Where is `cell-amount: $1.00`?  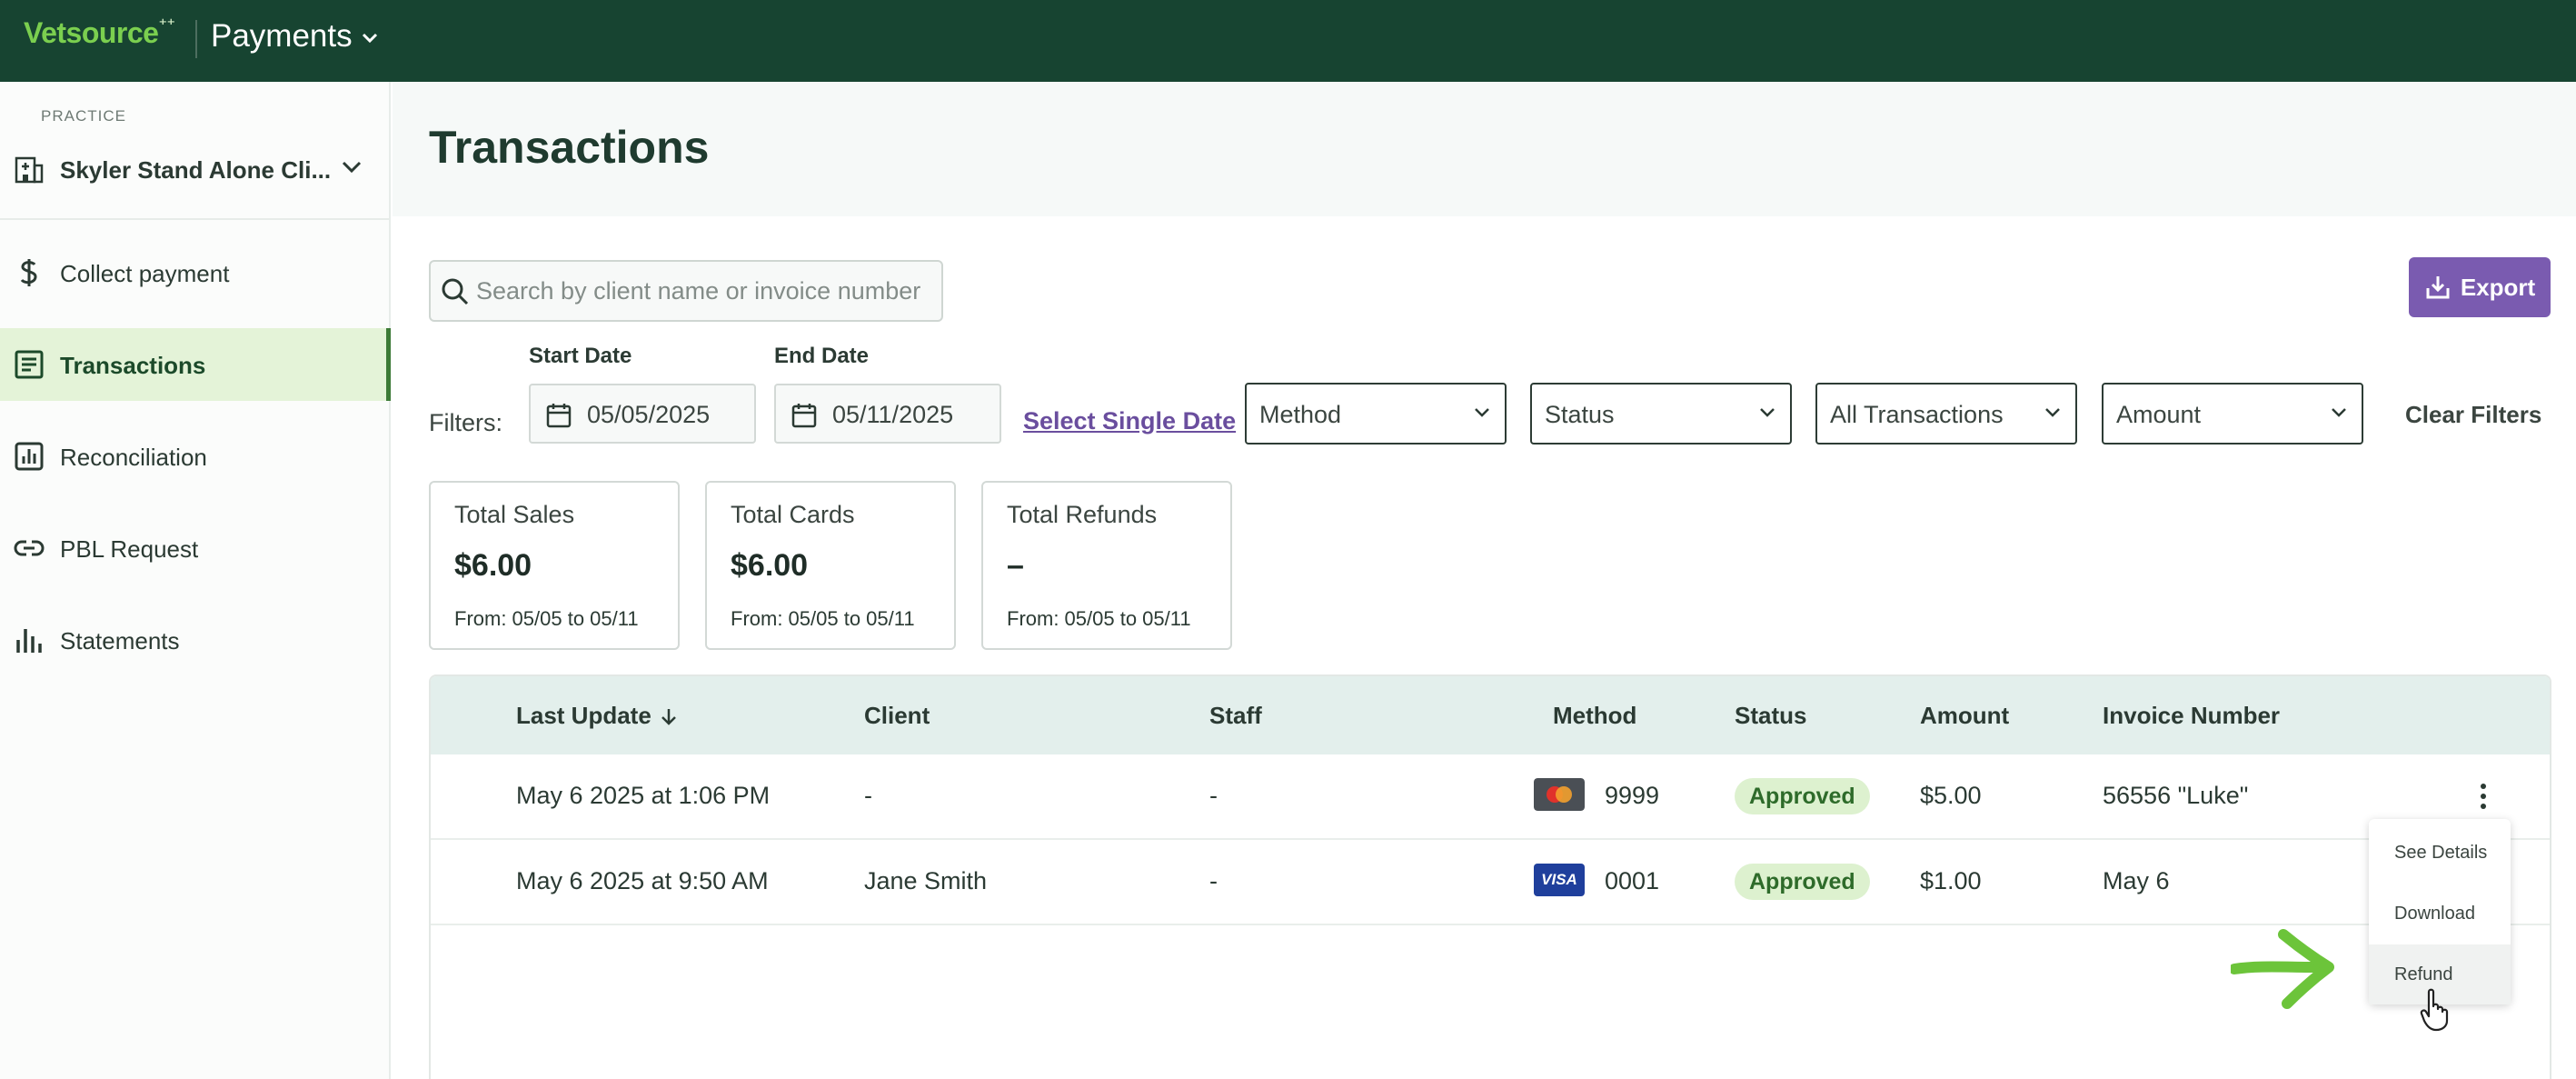 cell-amount: $1.00 is located at coordinates (1951, 880).